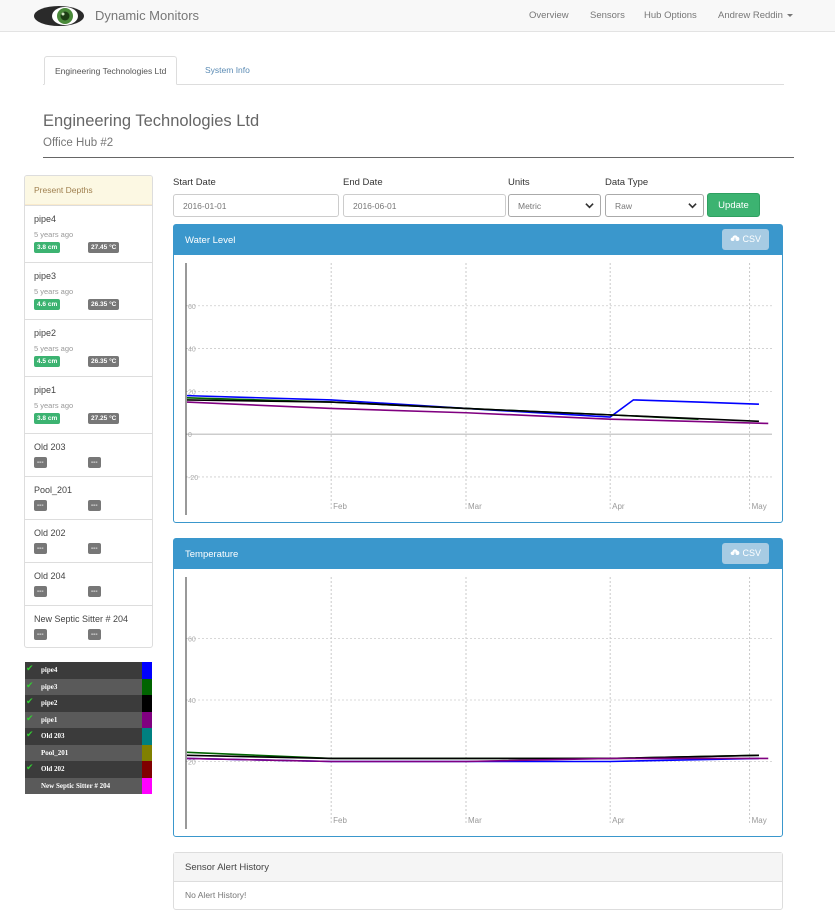 The image size is (835, 918). Describe the element at coordinates (194, 182) in the screenshot. I see `start-date-label: Start Date` at that location.